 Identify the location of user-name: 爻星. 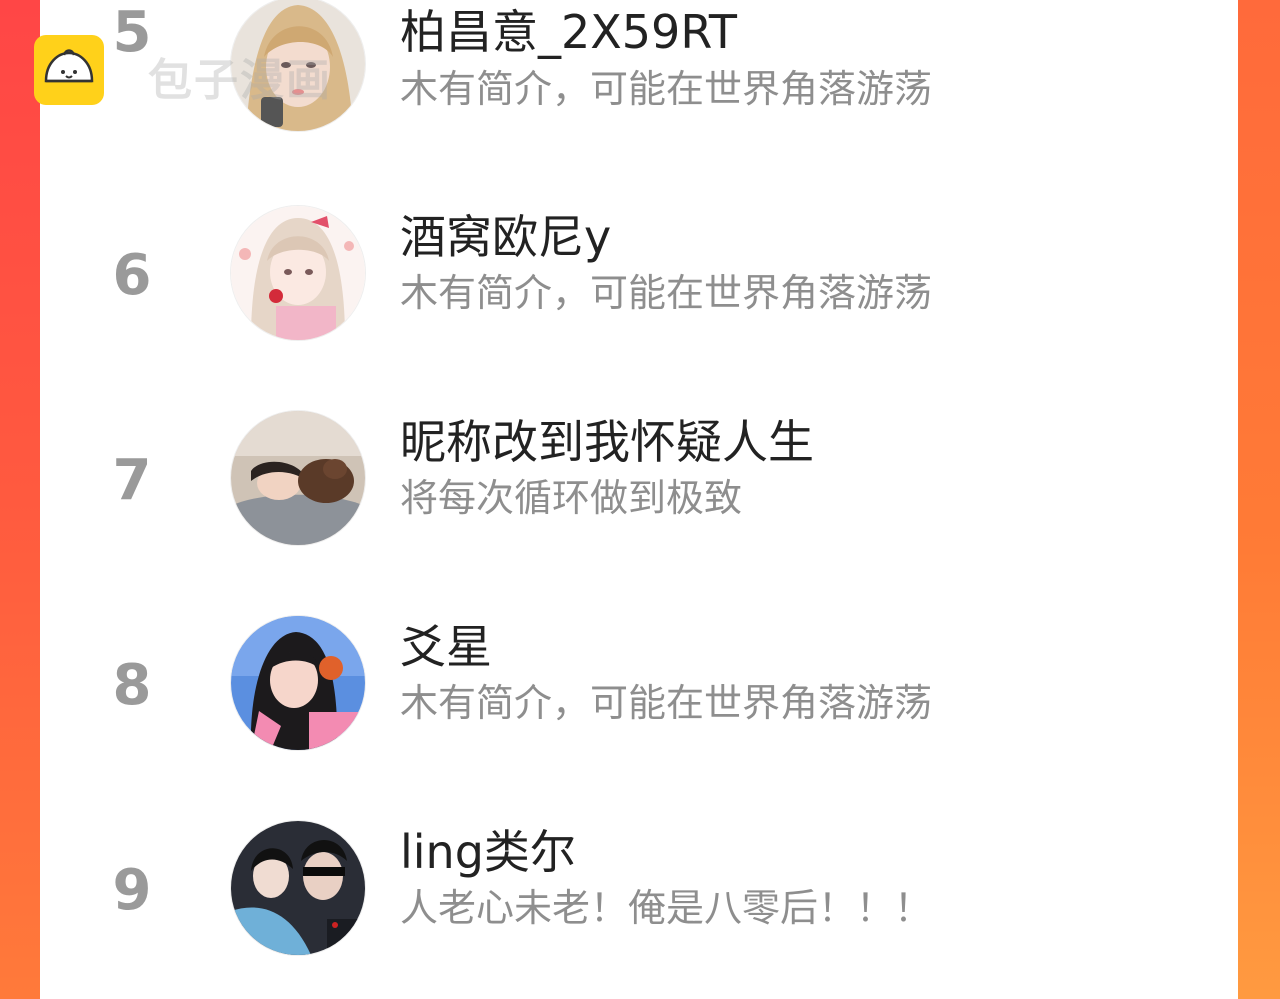
(446, 647).